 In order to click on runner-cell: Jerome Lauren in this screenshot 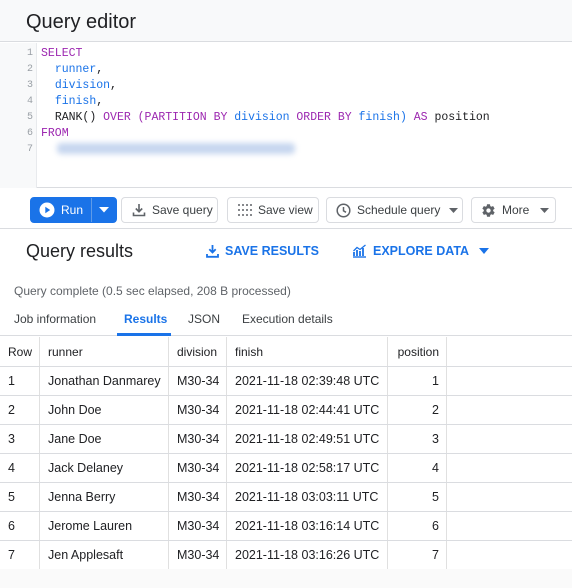, I will do `click(104, 526)`.